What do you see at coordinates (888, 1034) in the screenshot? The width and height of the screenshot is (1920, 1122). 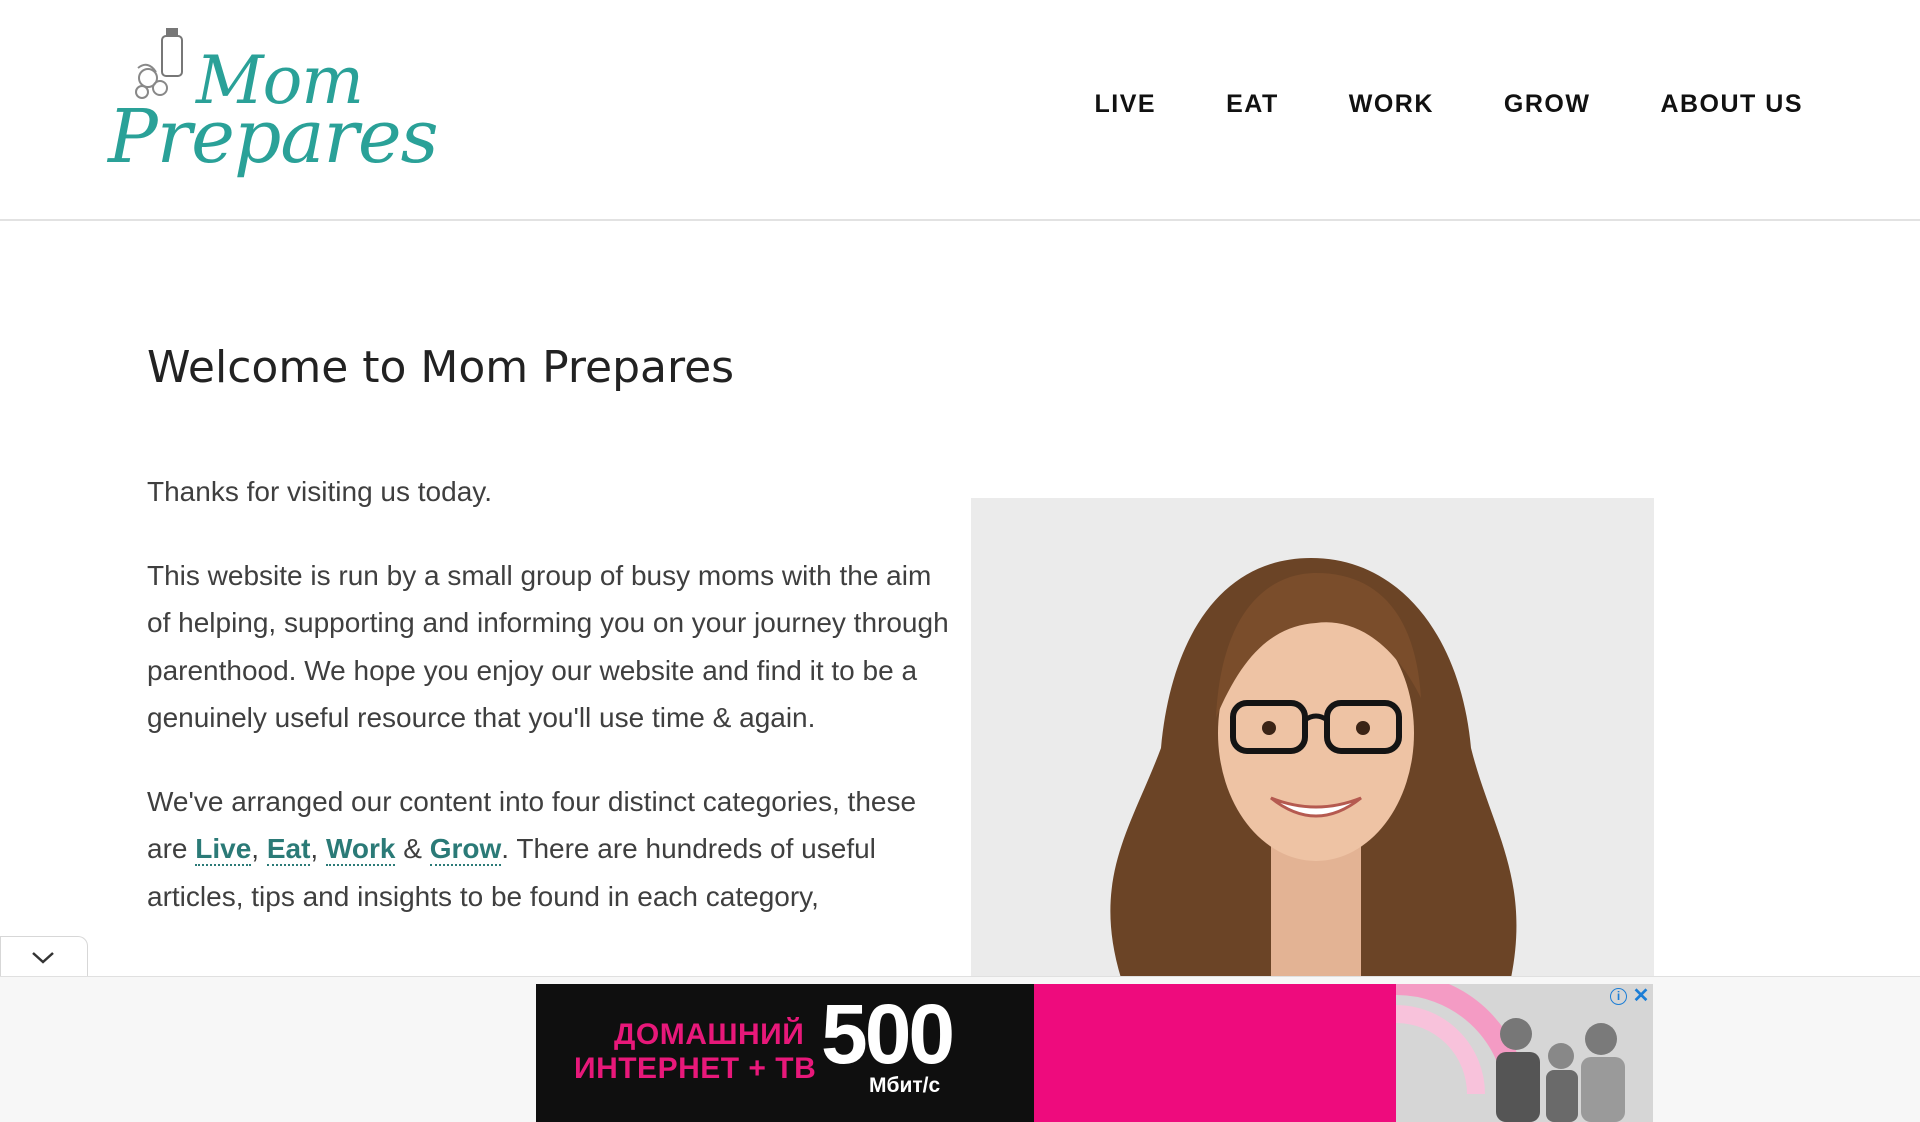 I see `ad-speed-number: 500` at bounding box center [888, 1034].